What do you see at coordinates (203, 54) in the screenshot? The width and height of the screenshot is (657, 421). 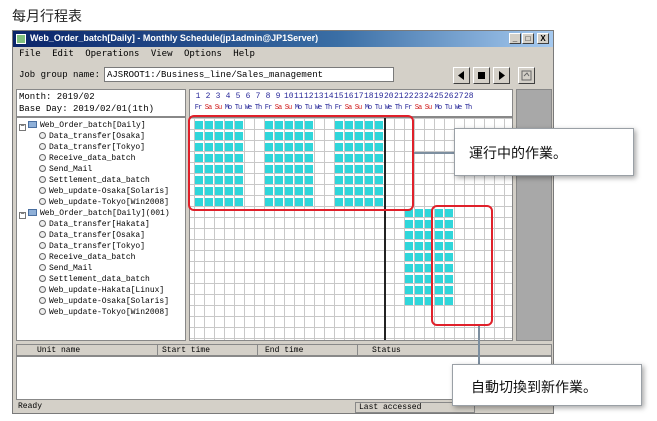 I see `menu-options: Options` at bounding box center [203, 54].